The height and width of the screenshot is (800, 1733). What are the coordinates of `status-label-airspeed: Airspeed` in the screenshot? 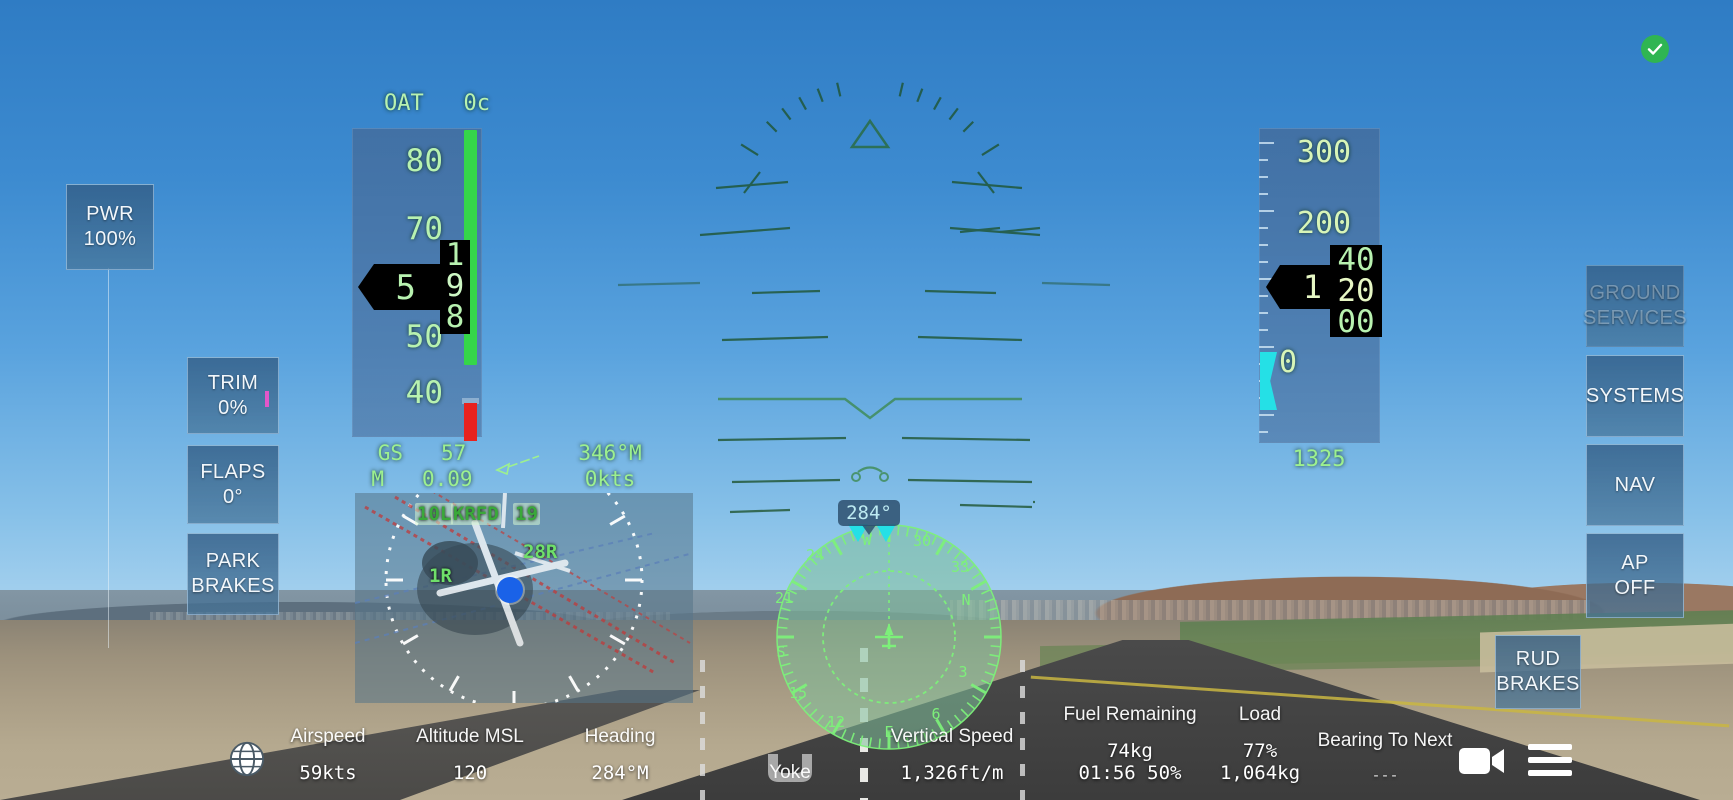 It's located at (328, 736).